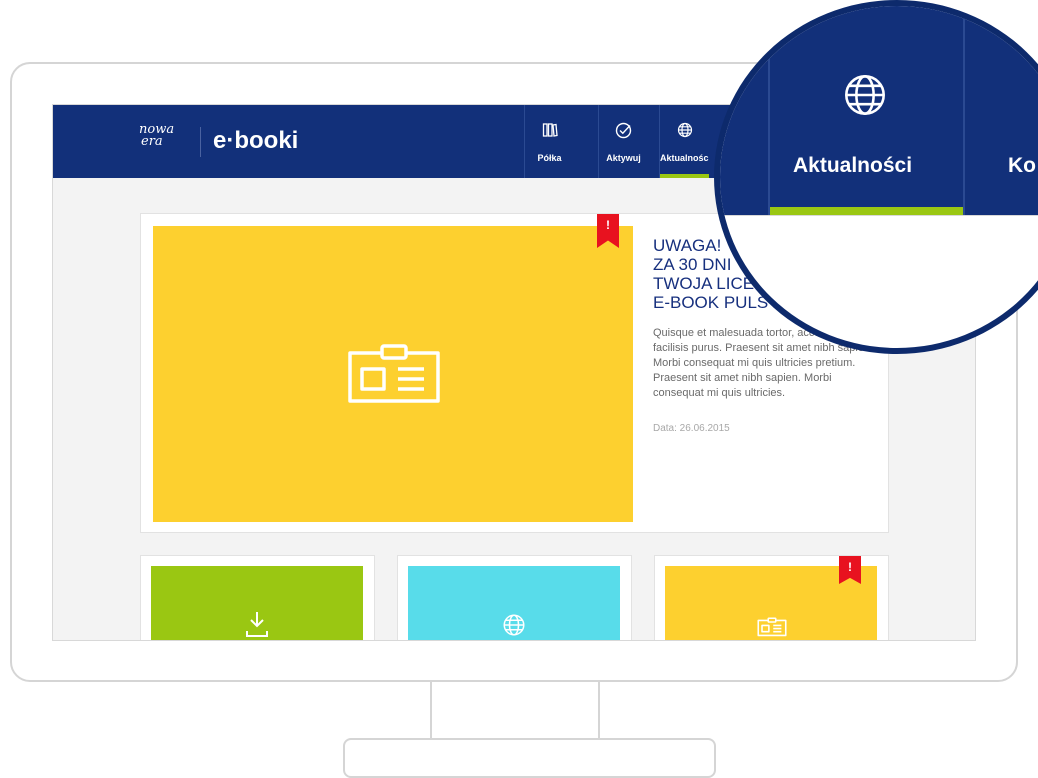 This screenshot has height=778, width=1038. Describe the element at coordinates (691, 428) in the screenshot. I see `featured-date: Data: 26.06.2015` at that location.